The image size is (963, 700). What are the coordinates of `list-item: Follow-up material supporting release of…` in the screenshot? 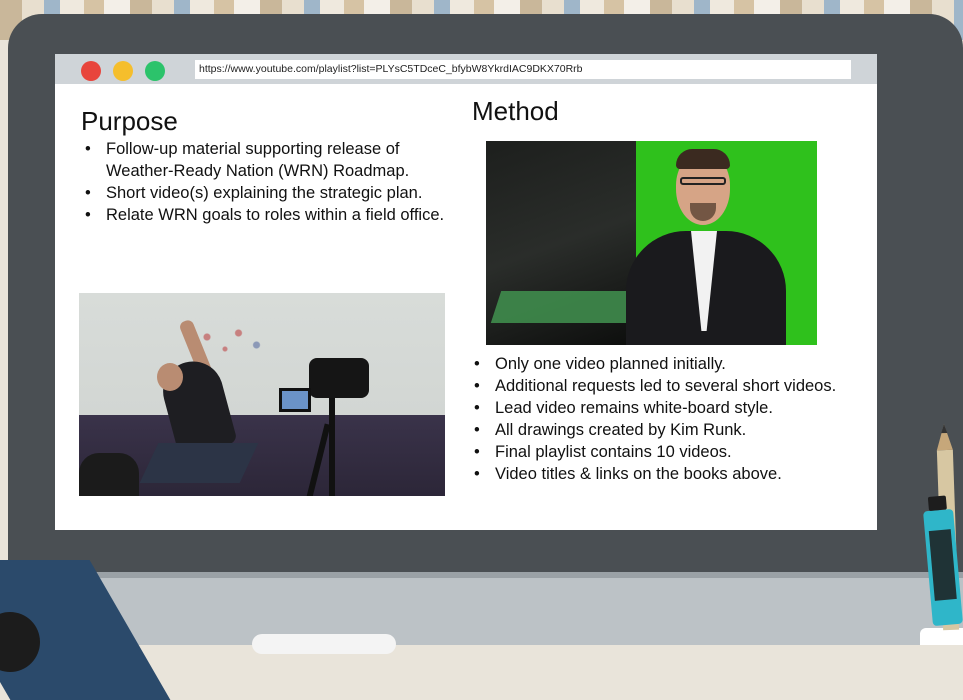 It's located at (271, 160).